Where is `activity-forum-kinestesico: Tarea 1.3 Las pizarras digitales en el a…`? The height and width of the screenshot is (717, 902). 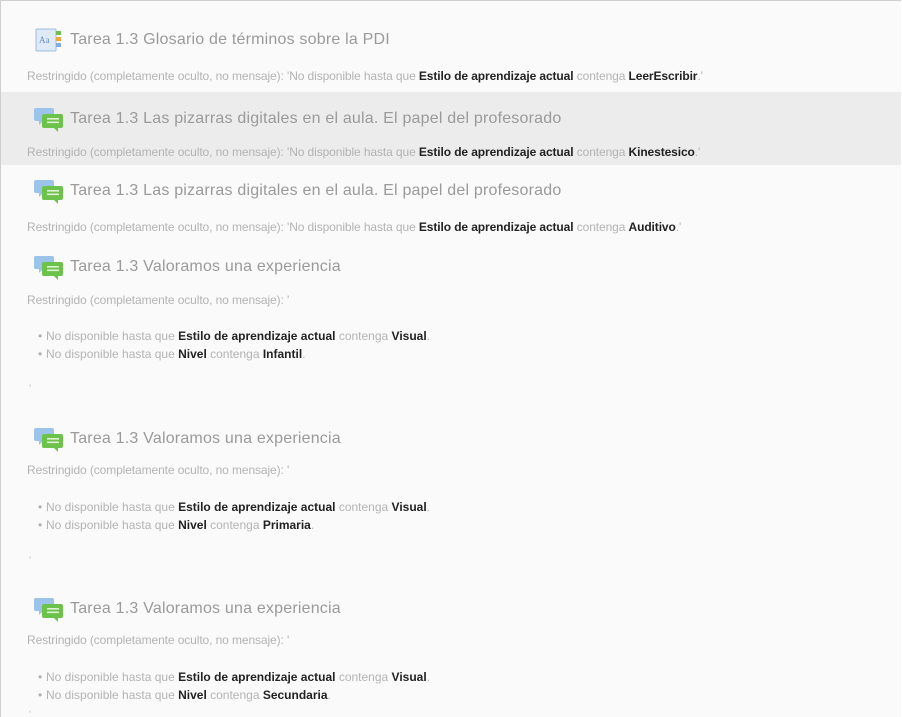
activity-forum-kinestesico: Tarea 1.3 Las pizarras digitales en el a… is located at coordinates (451, 128).